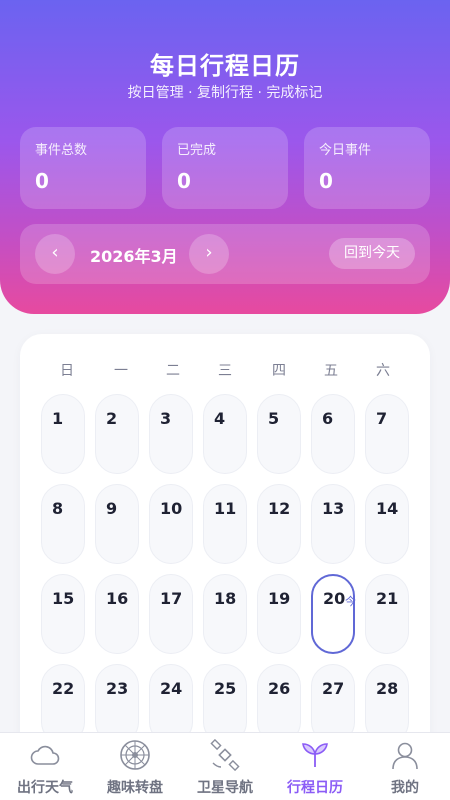 This screenshot has width=450, height=800. What do you see at coordinates (279, 434) in the screenshot?
I see `day-cell: 5` at bounding box center [279, 434].